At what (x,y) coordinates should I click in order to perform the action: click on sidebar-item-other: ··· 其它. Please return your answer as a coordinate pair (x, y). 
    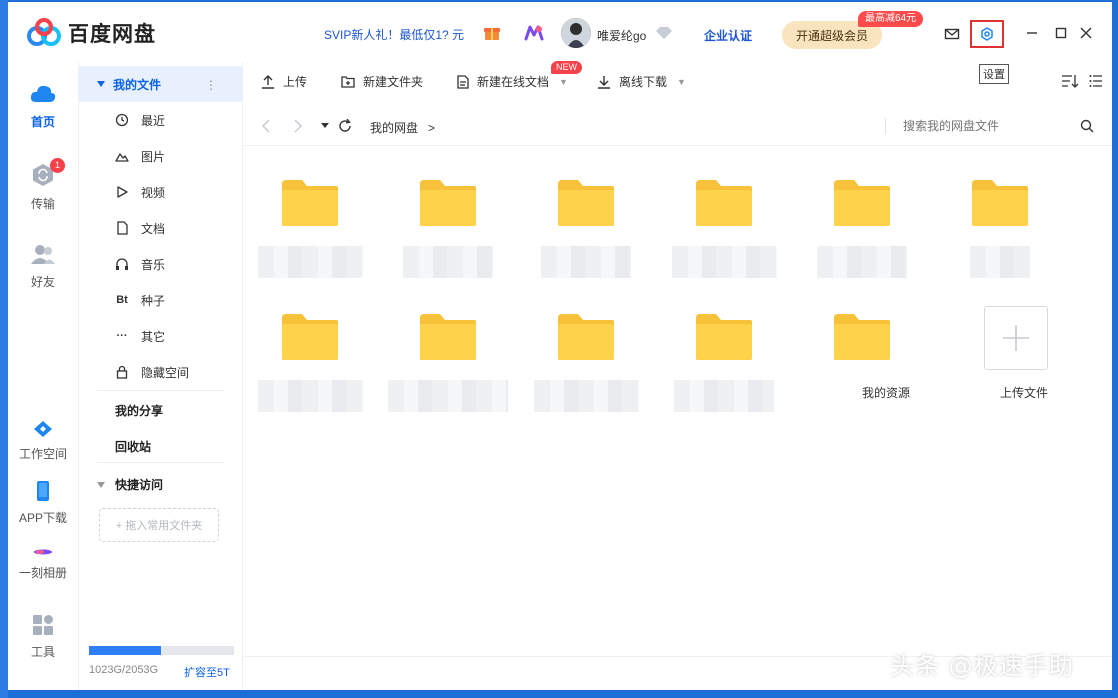
    Looking at the image, I should click on (140, 336).